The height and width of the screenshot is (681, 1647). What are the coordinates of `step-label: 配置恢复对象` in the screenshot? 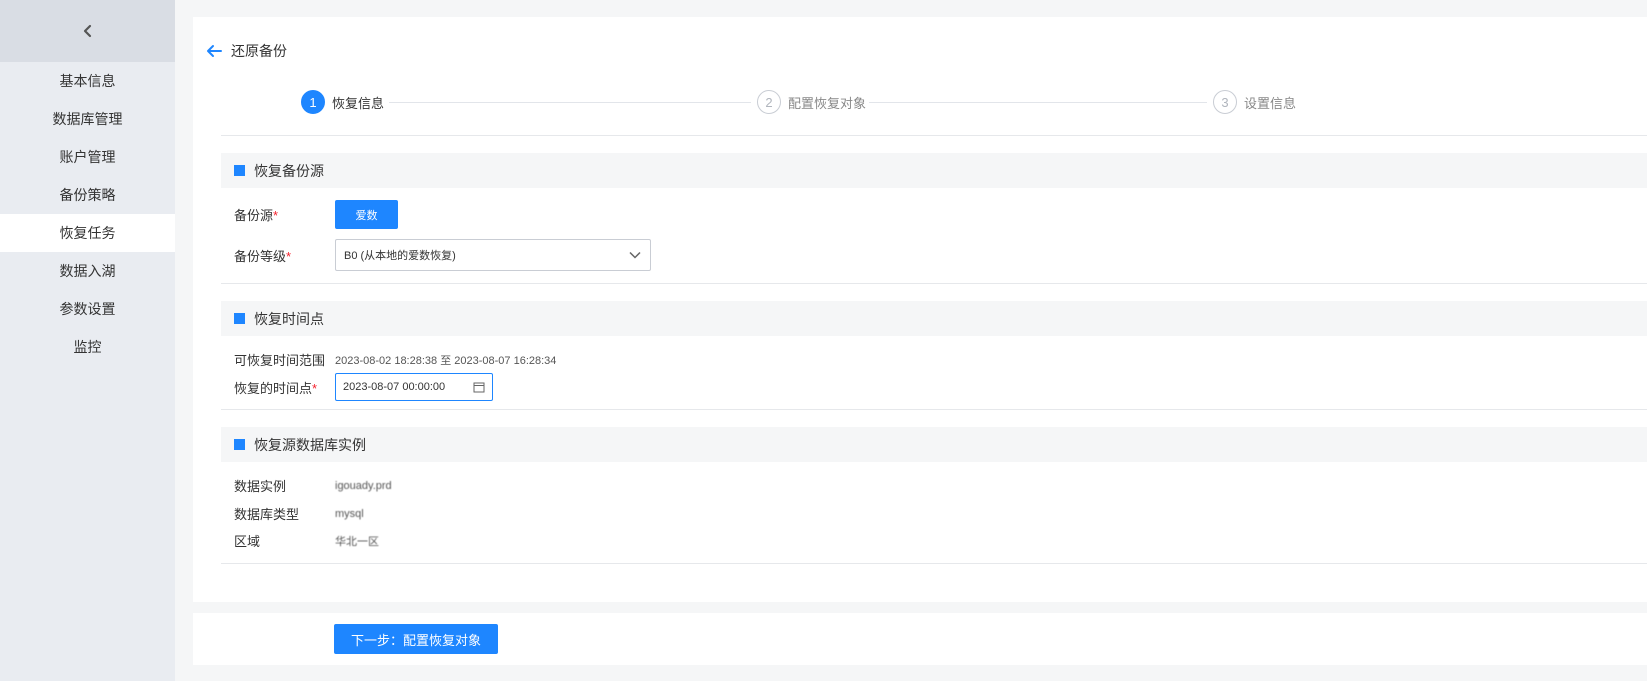 It's located at (827, 103).